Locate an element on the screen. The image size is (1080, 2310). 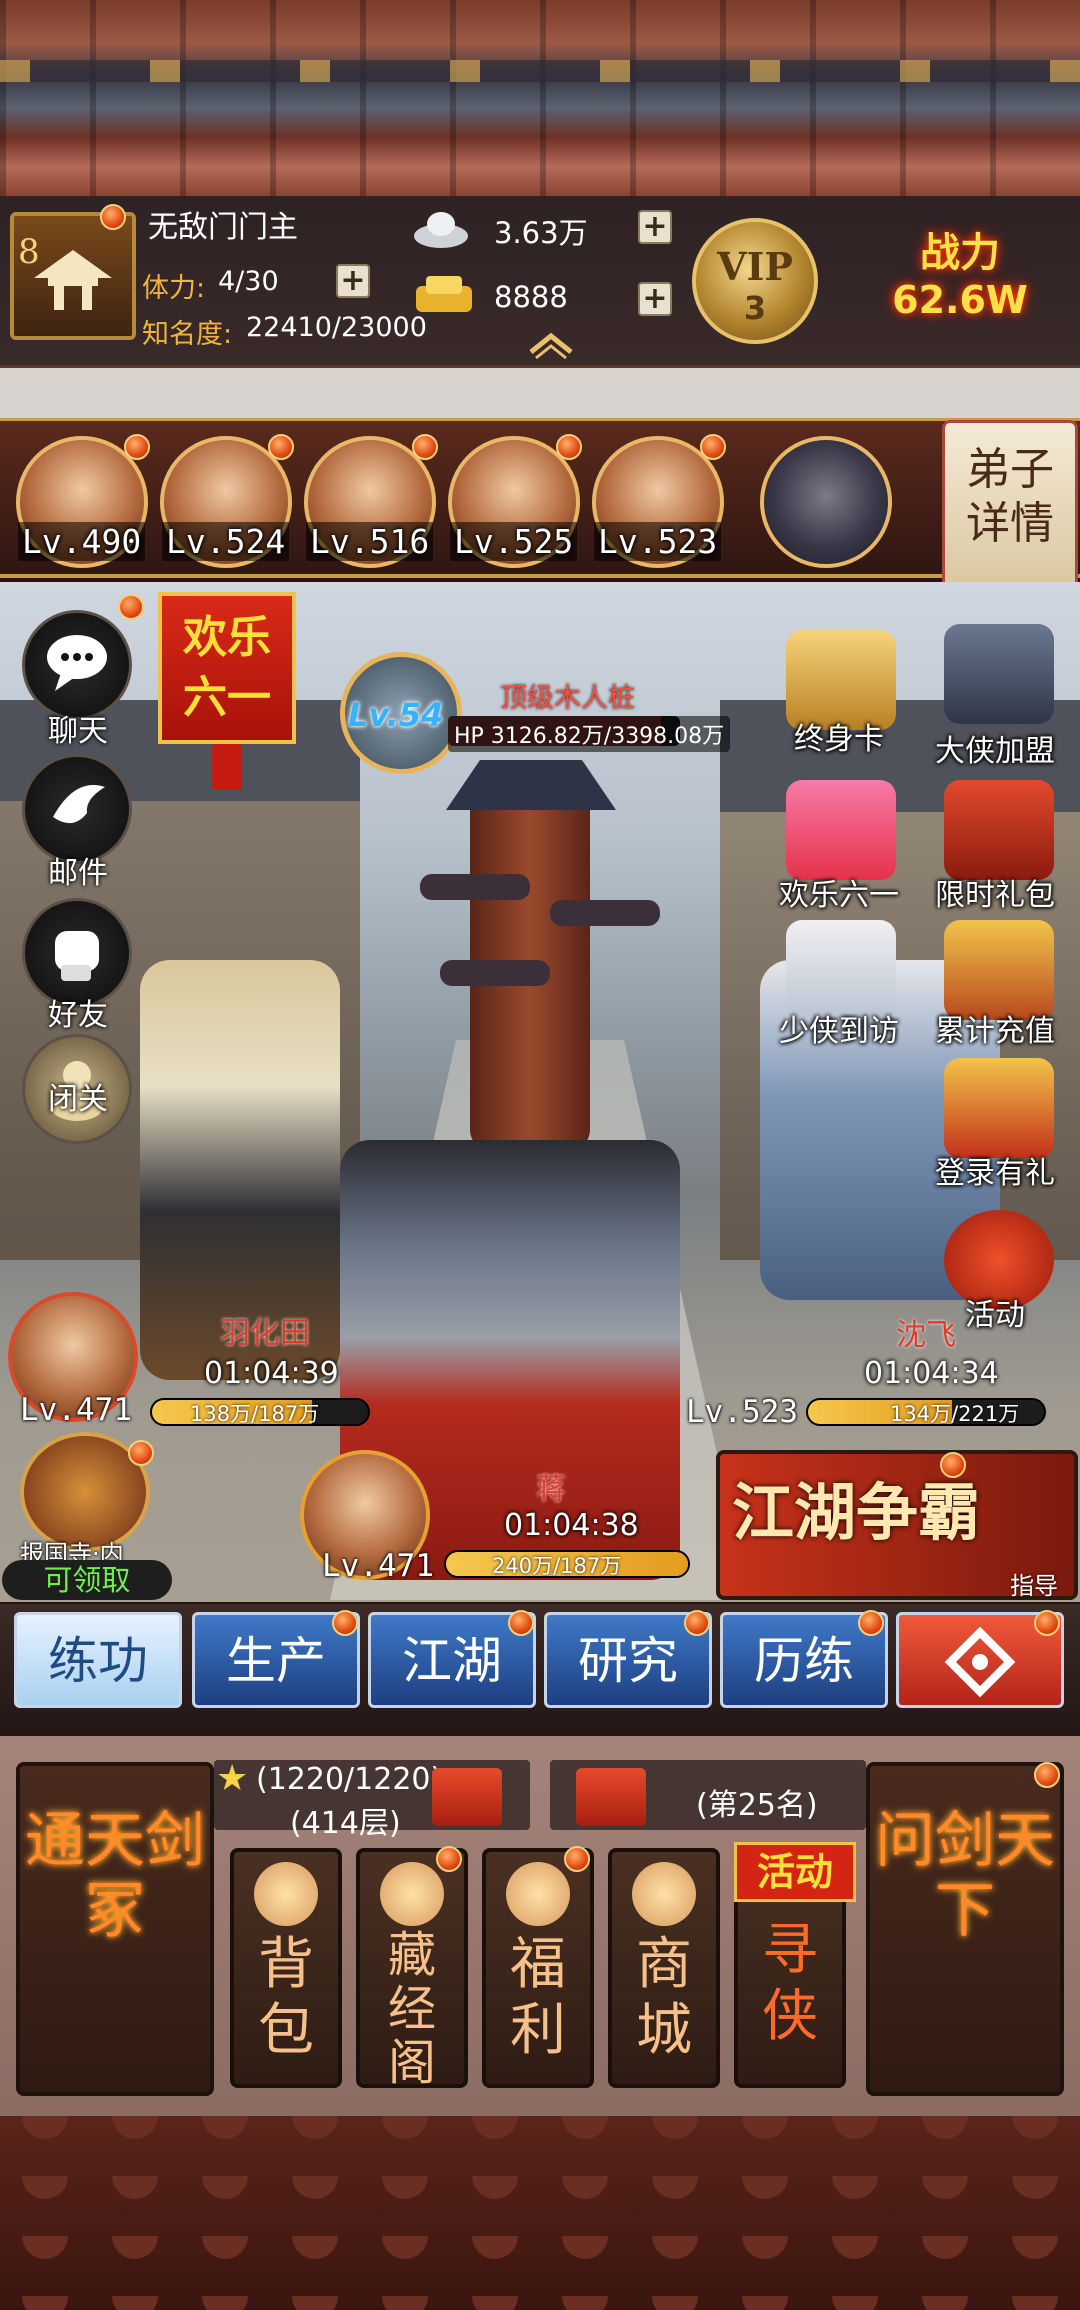
team-level-4: Lv.525 is located at coordinates (514, 541).